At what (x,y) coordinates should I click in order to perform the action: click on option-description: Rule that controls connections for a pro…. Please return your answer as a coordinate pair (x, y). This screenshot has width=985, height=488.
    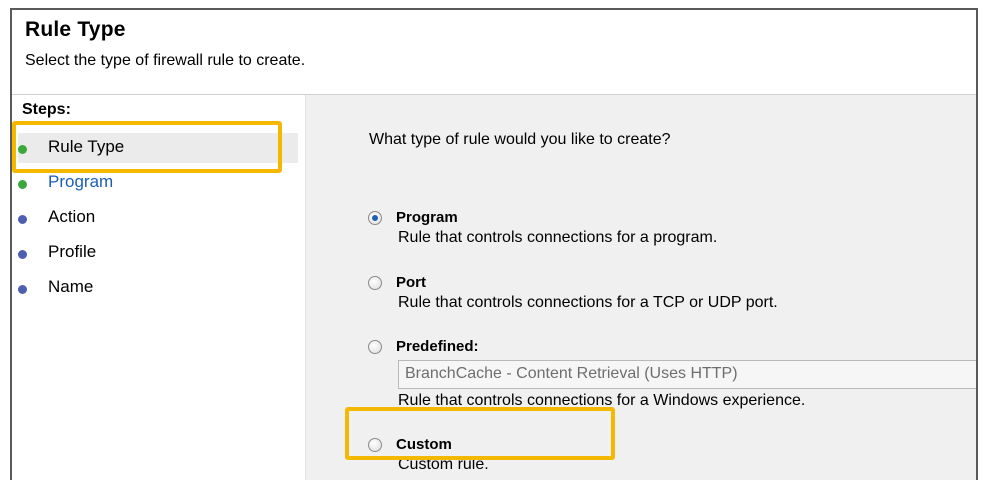
    Looking at the image, I should click on (558, 237).